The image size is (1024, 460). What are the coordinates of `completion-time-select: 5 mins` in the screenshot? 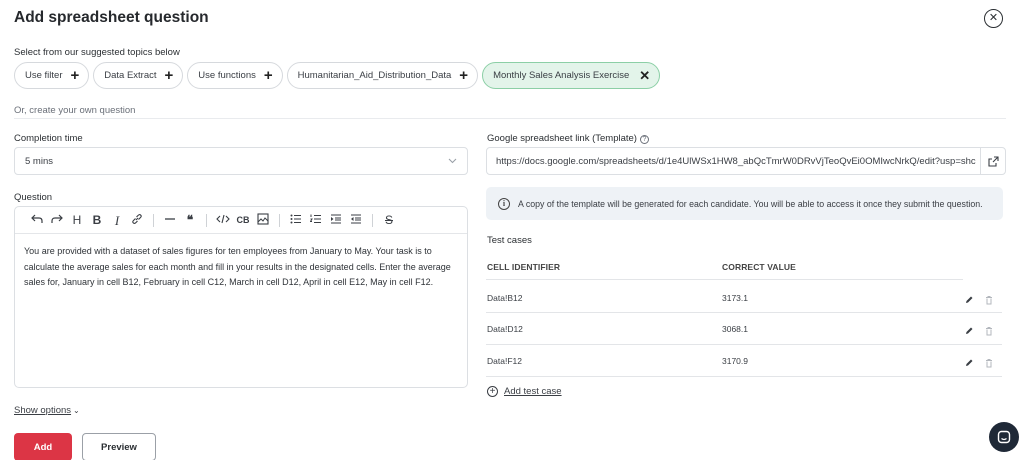 It's located at (241, 161).